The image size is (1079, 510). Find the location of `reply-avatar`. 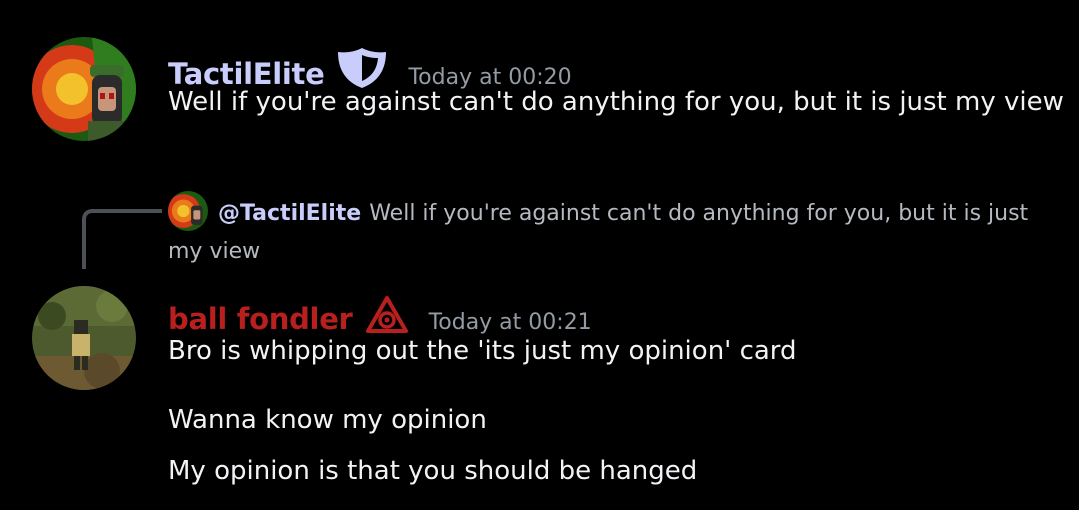

reply-avatar is located at coordinates (188, 211).